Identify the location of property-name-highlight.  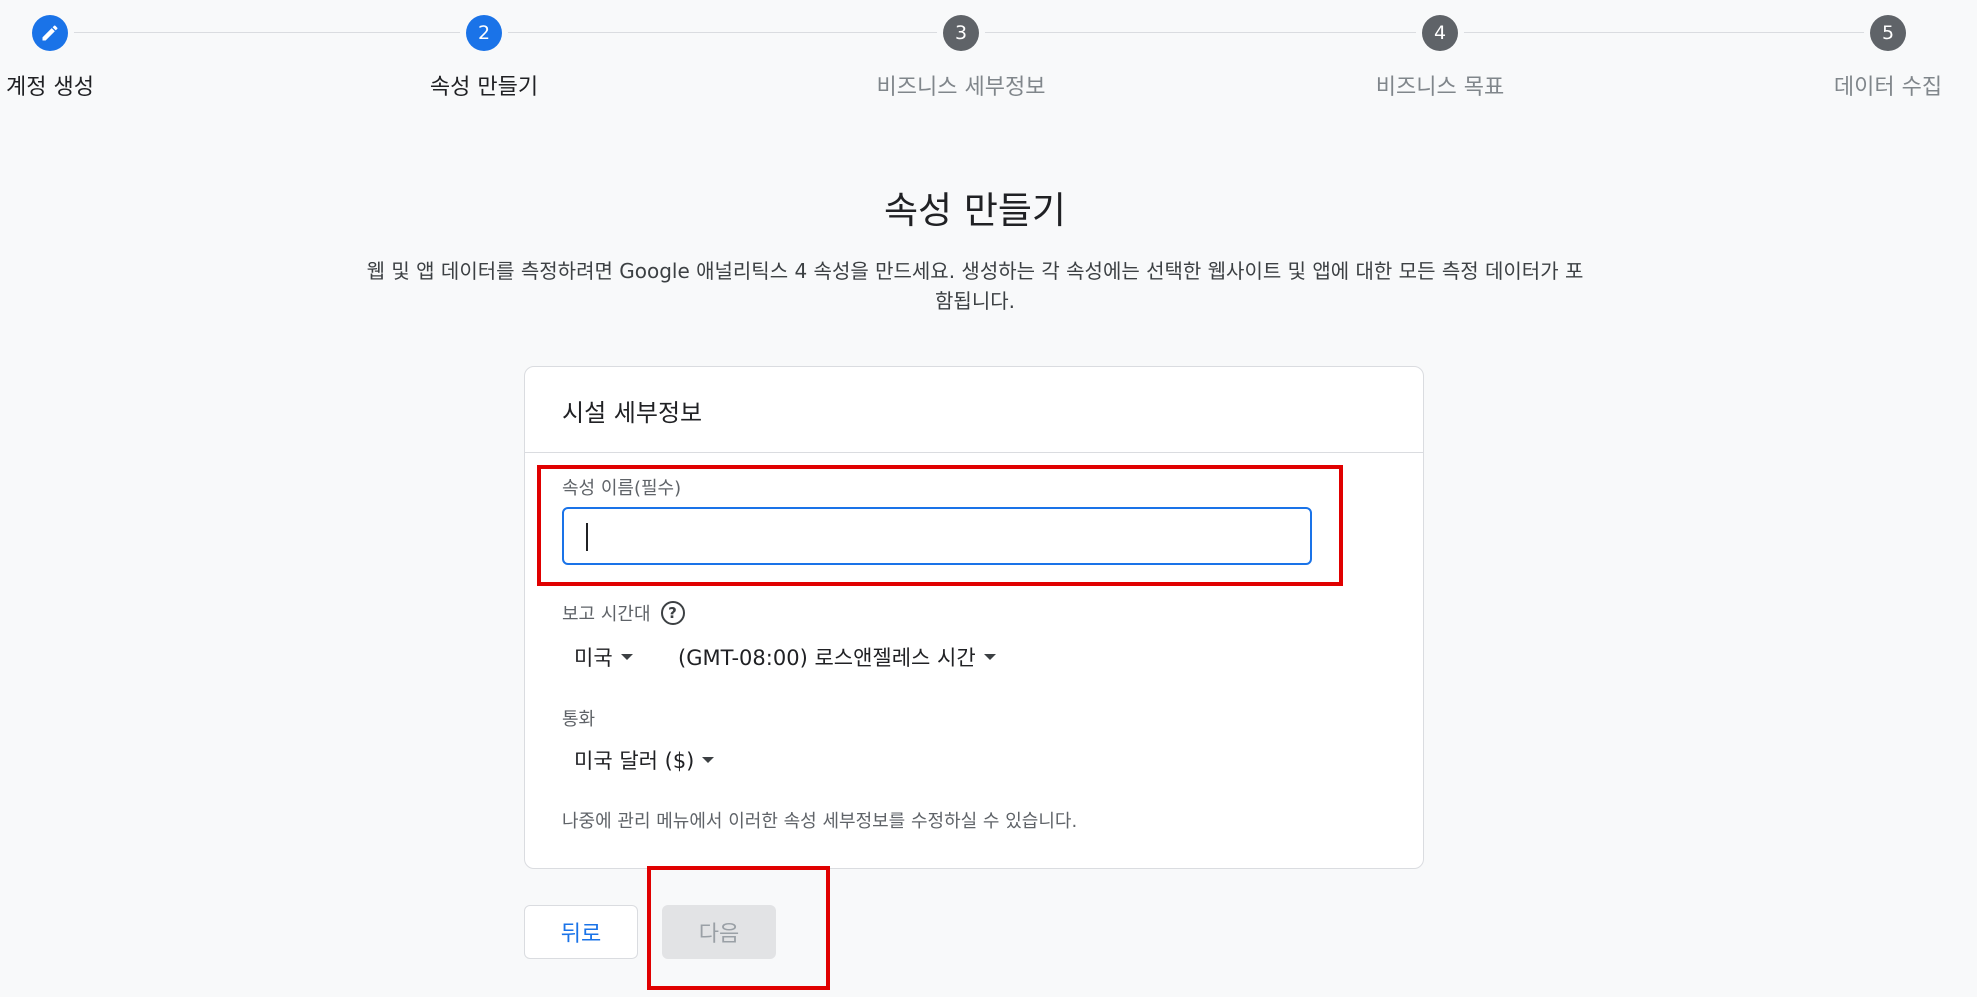
(940, 525).